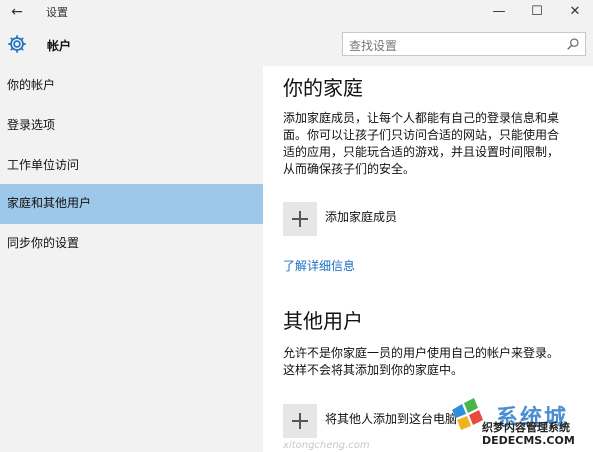 The height and width of the screenshot is (452, 593). I want to click on minimize-button: —, so click(499, 12).